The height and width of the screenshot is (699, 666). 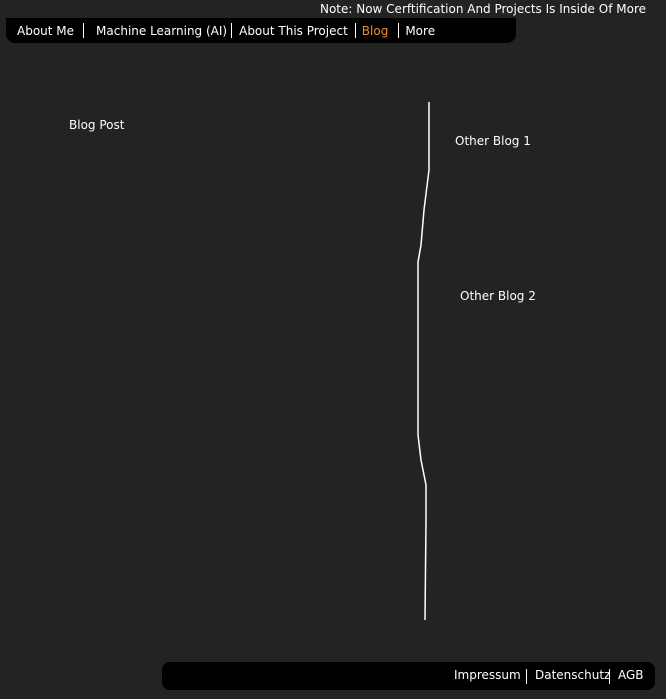 What do you see at coordinates (631, 675) in the screenshot?
I see `footer-agb-link: AGB` at bounding box center [631, 675].